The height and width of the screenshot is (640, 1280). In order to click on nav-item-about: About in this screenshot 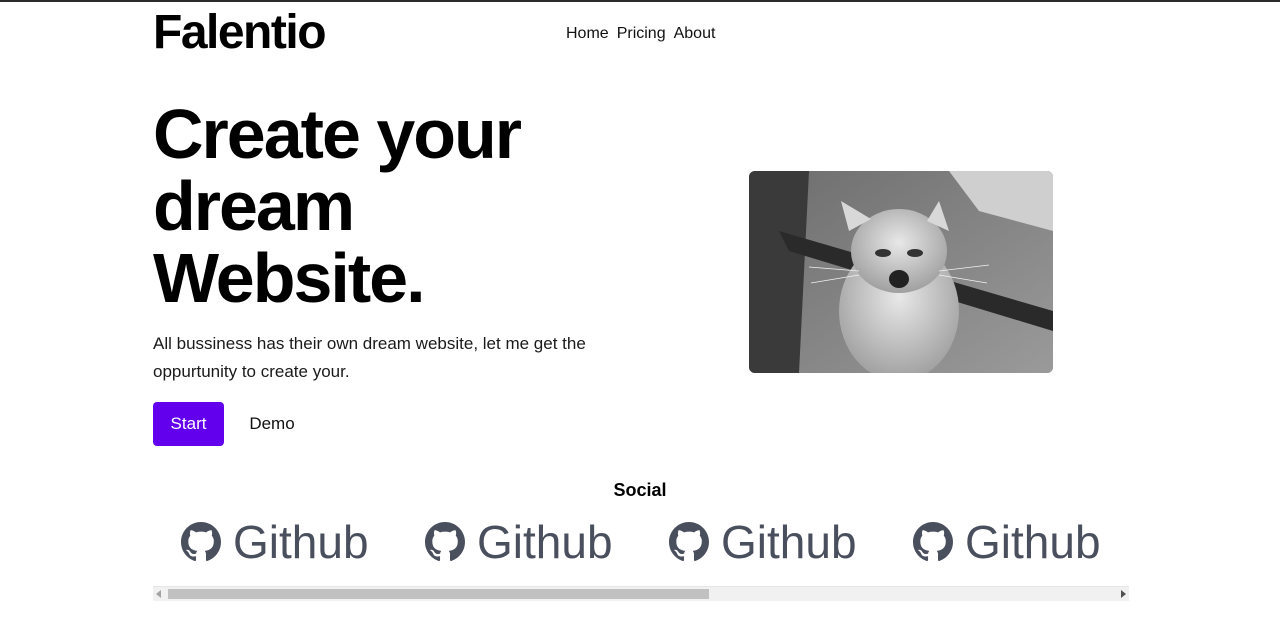, I will do `click(695, 34)`.